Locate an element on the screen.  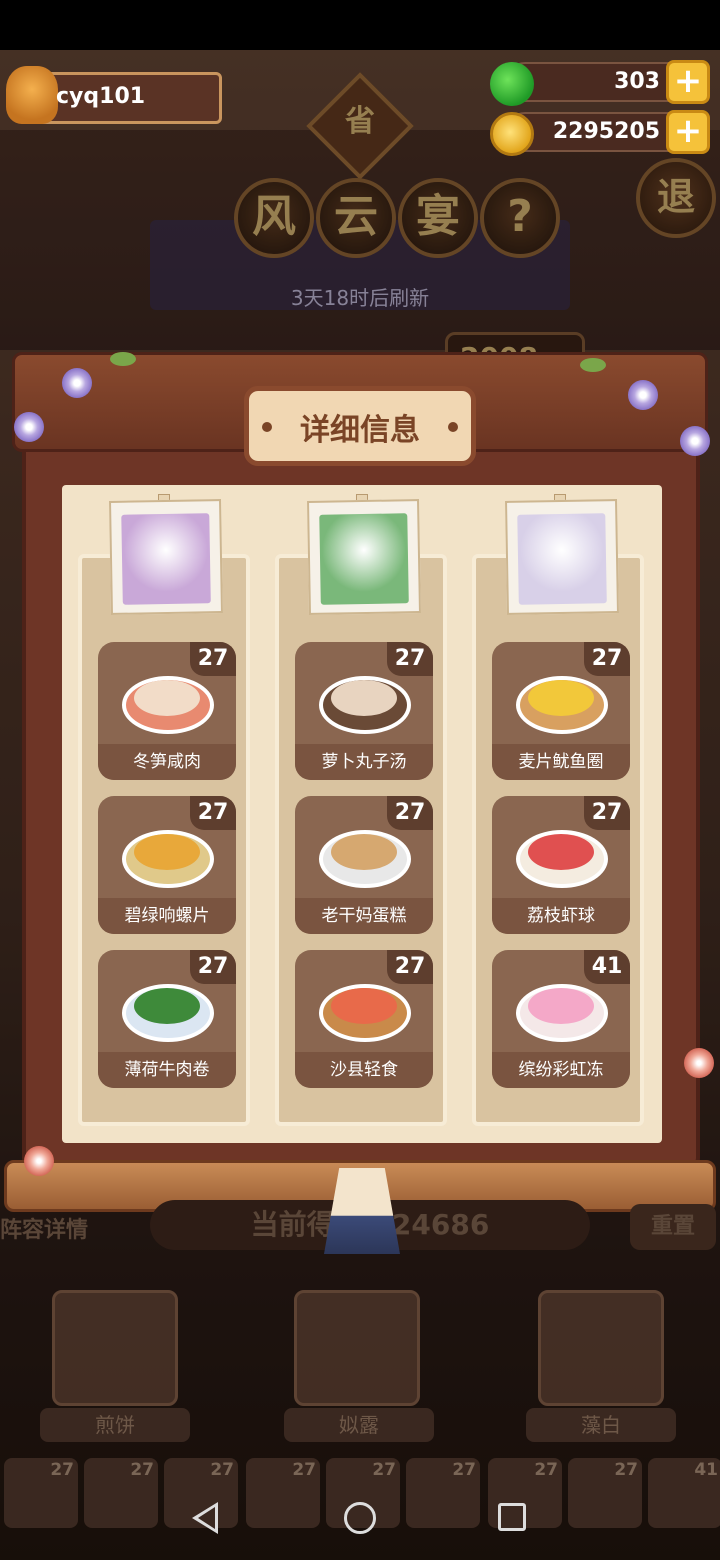
dish-card: 27 萝卜丸子汤 is located at coordinates (364, 711).